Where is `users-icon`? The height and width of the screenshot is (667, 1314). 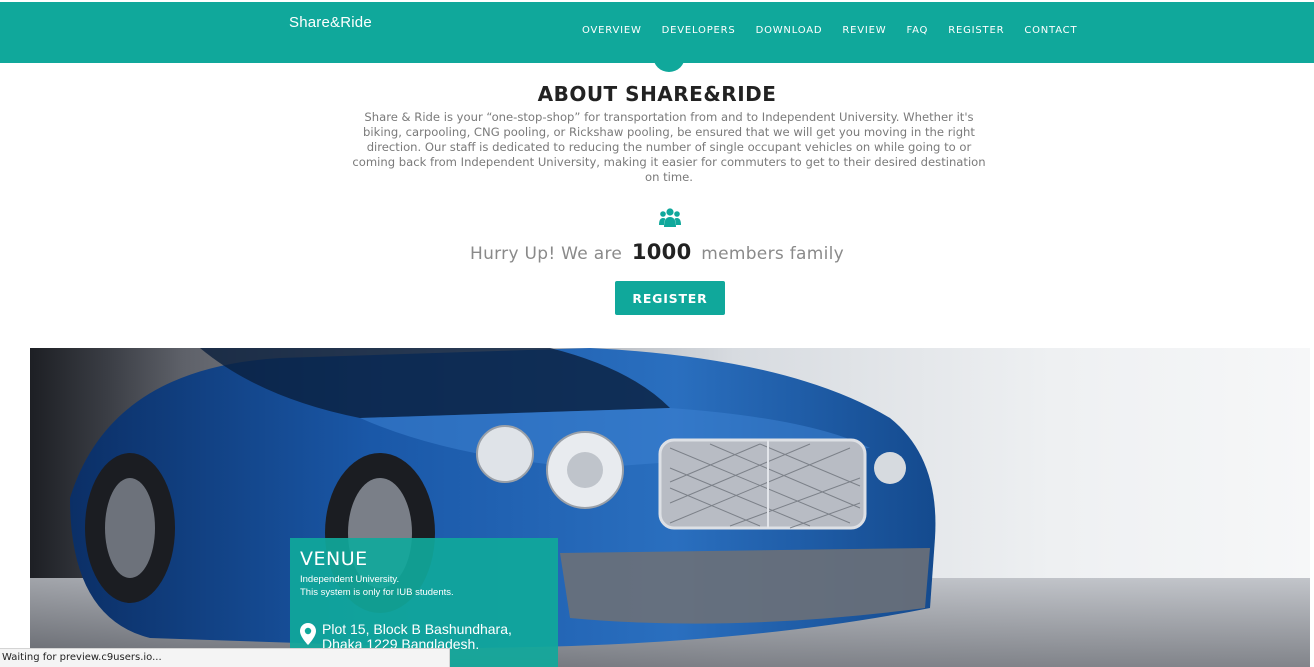 users-icon is located at coordinates (670, 217).